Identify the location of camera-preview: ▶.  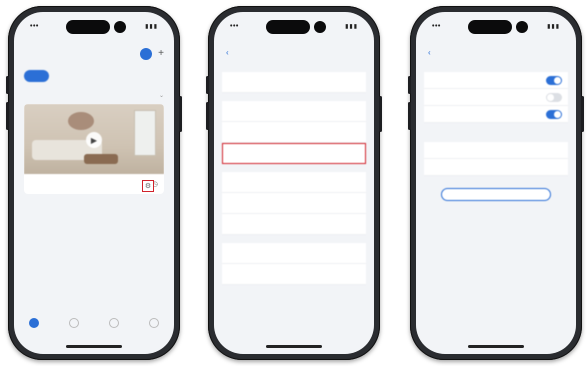
(94, 139).